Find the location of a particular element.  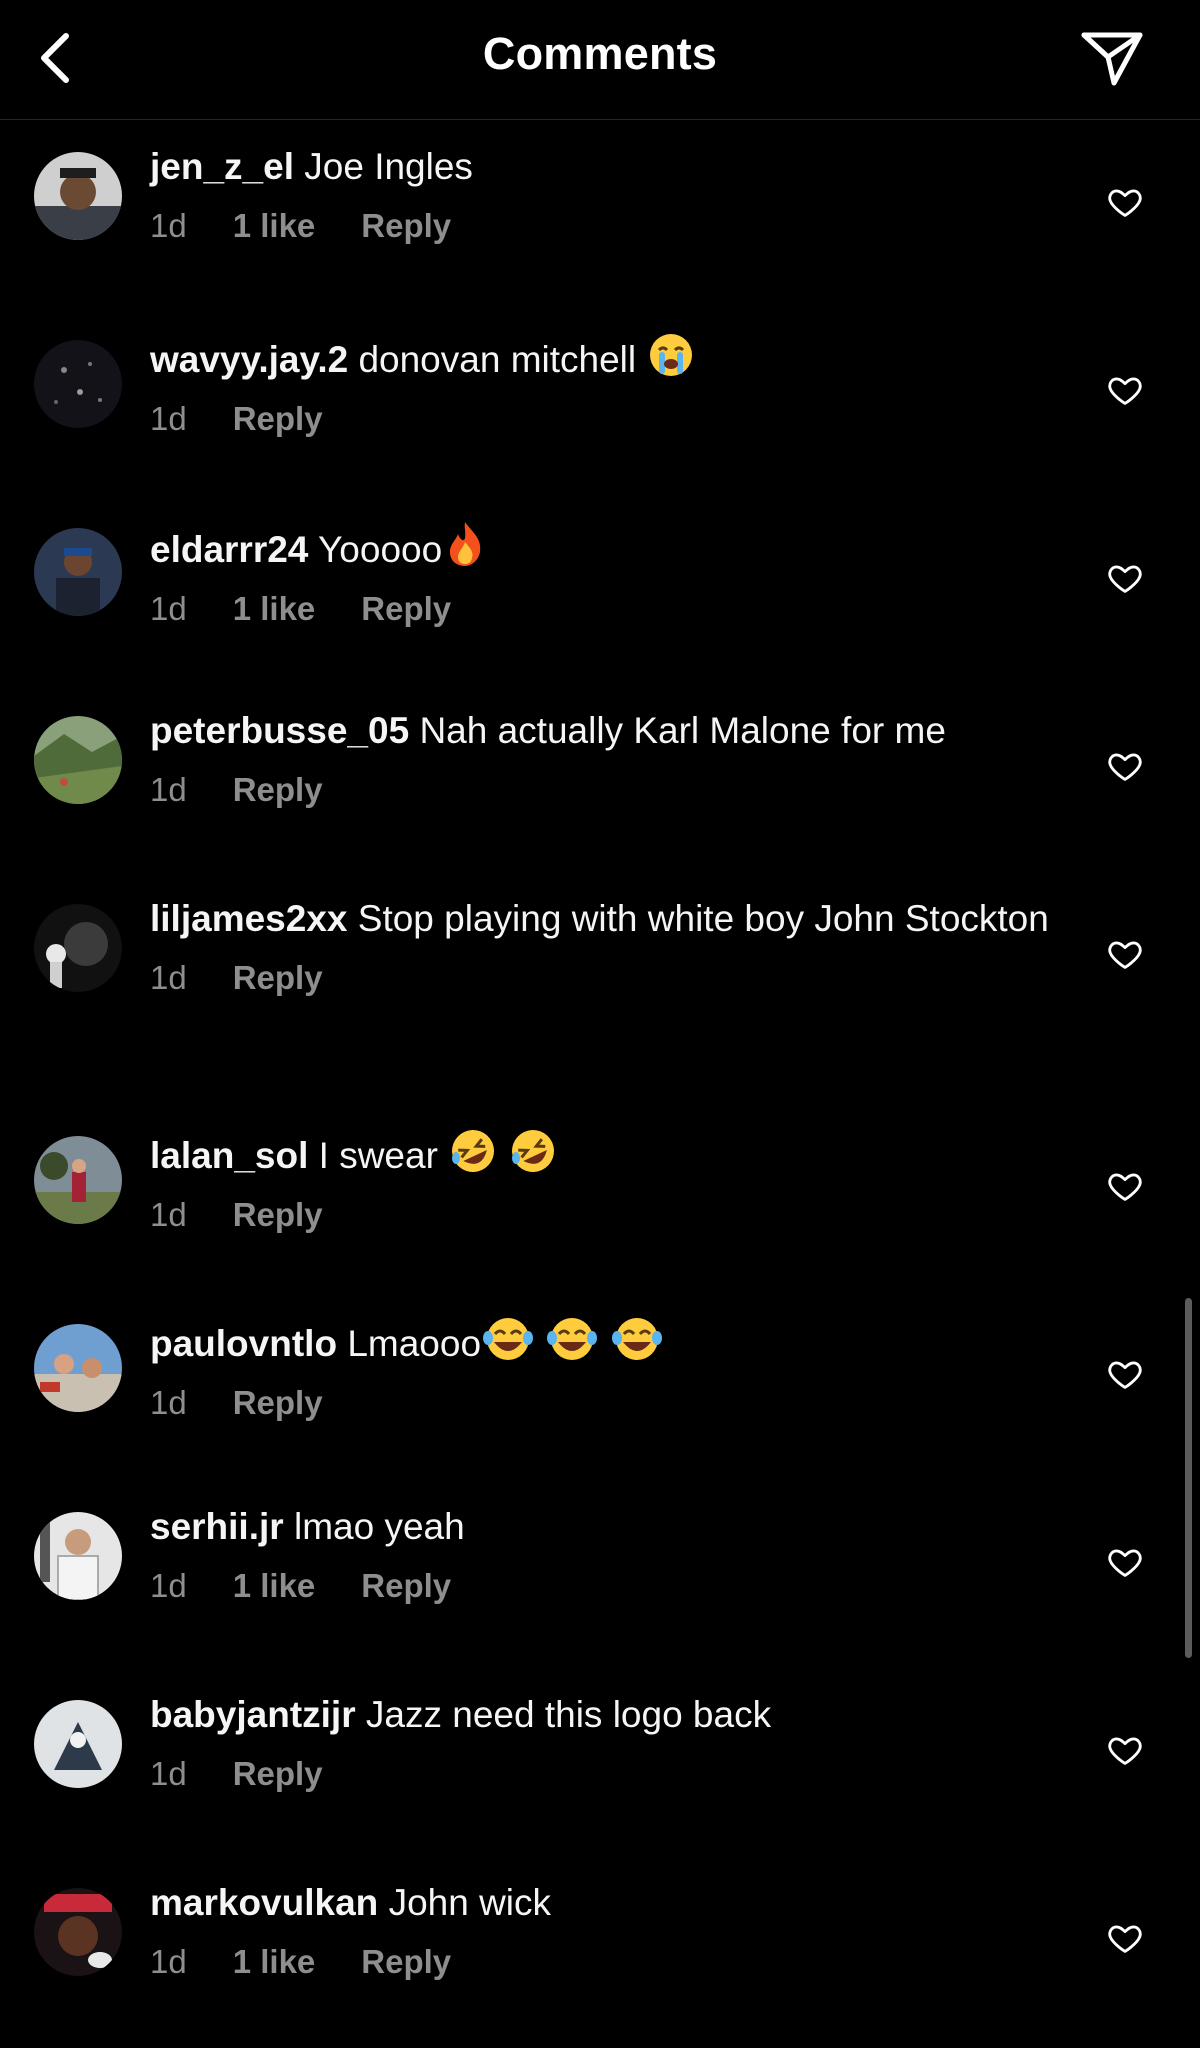

comment-text: markovulkan John wick is located at coordinates (600, 1902).